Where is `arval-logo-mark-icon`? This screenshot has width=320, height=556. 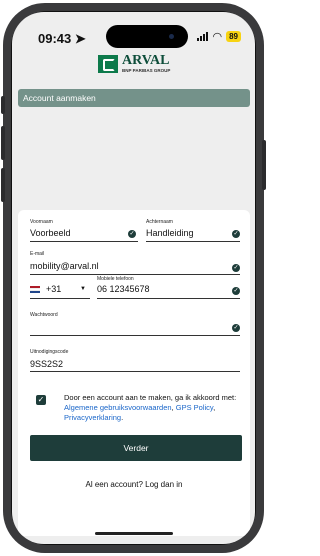 arval-logo-mark-icon is located at coordinates (108, 63).